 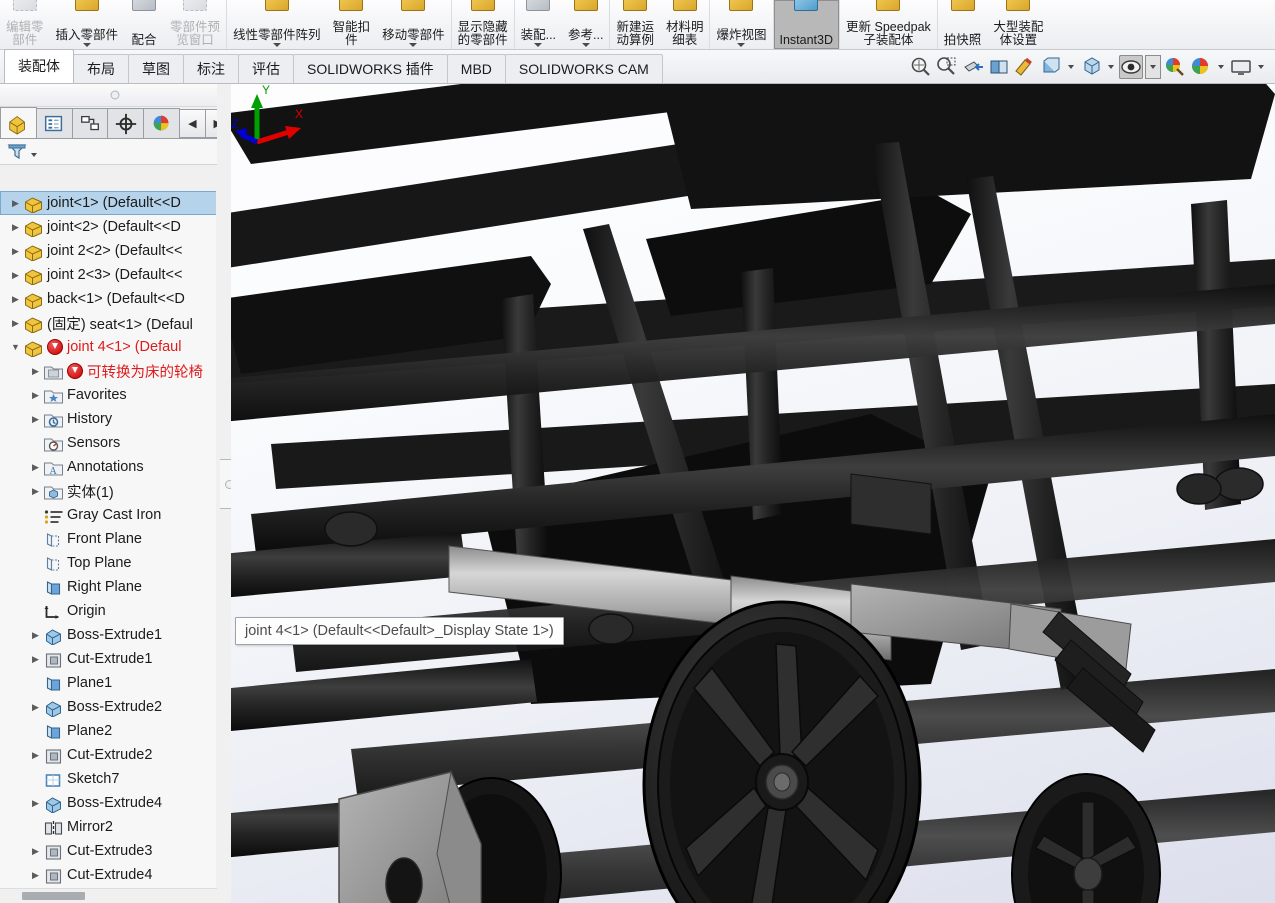 I want to click on tree-prev-button: ◀, so click(x=192, y=123).